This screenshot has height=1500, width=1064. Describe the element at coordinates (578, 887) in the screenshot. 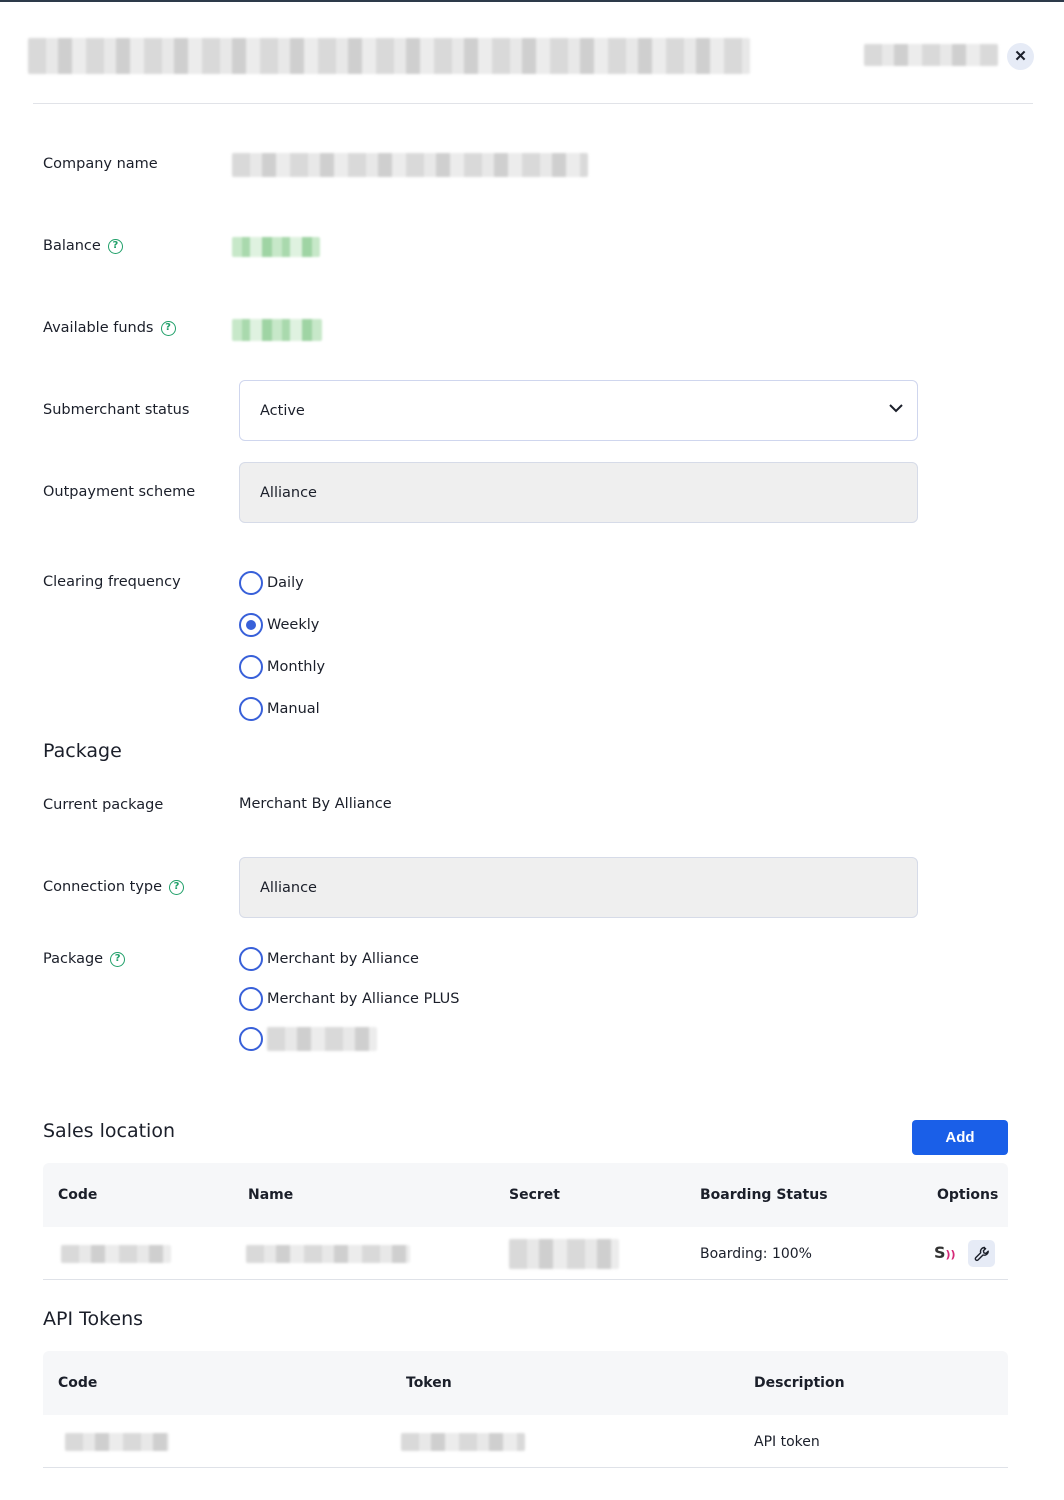

I see `connection-type-field: Alliance` at that location.